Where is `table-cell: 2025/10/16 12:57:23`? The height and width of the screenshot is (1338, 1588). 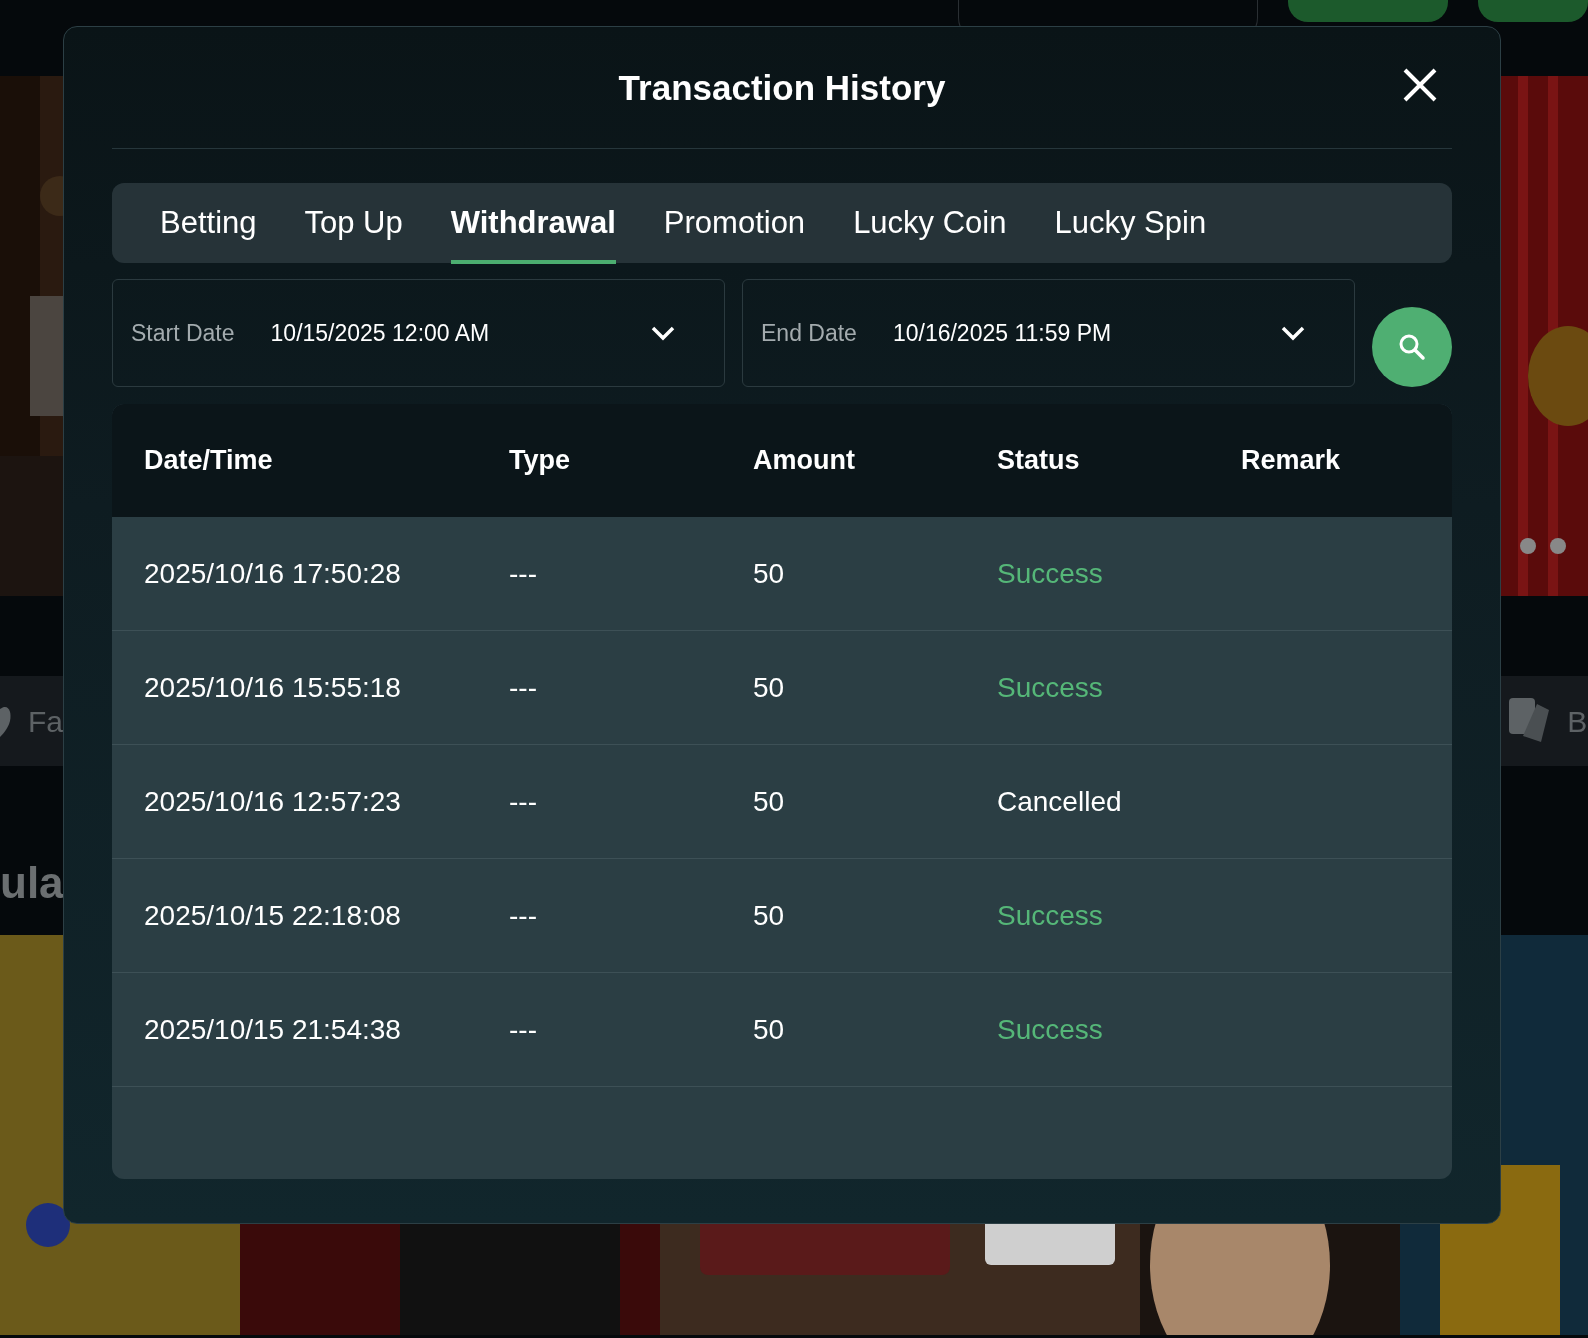
table-cell: 2025/10/16 12:57:23 is located at coordinates (272, 801).